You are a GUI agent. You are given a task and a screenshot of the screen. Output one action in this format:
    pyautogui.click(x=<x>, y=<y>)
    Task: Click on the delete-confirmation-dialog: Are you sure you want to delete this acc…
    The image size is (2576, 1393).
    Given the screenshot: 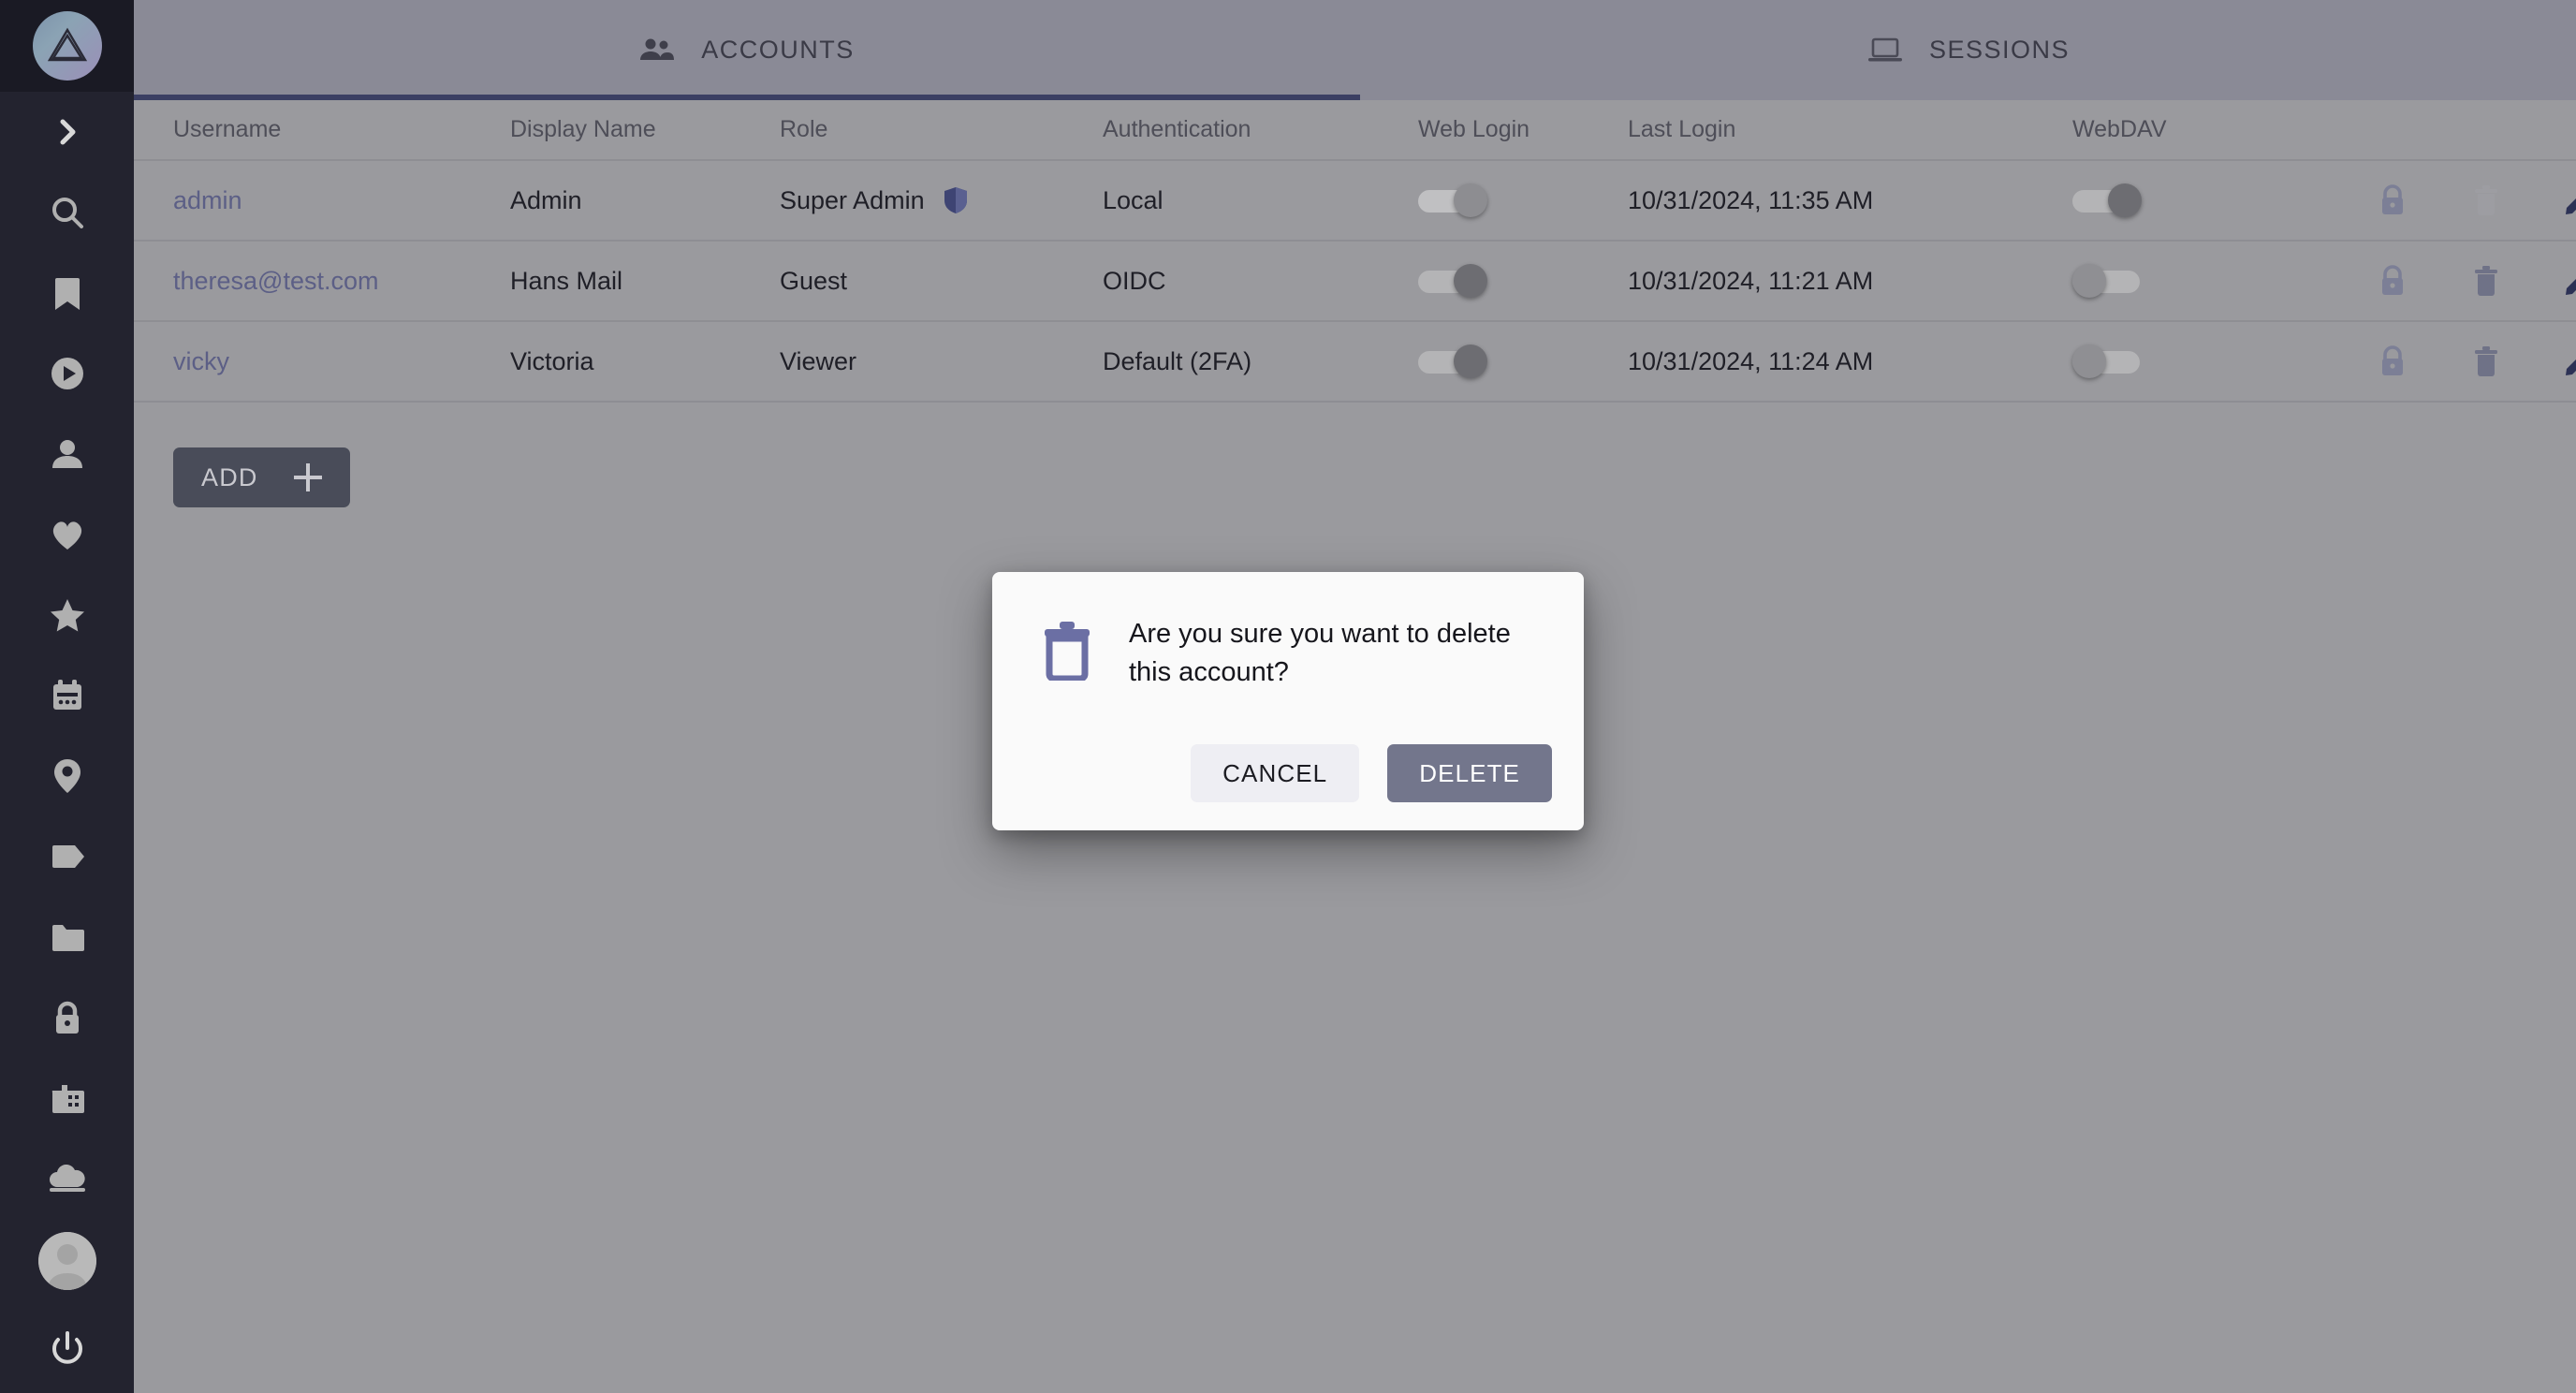 What is the action you would take?
    pyautogui.click(x=1288, y=702)
    